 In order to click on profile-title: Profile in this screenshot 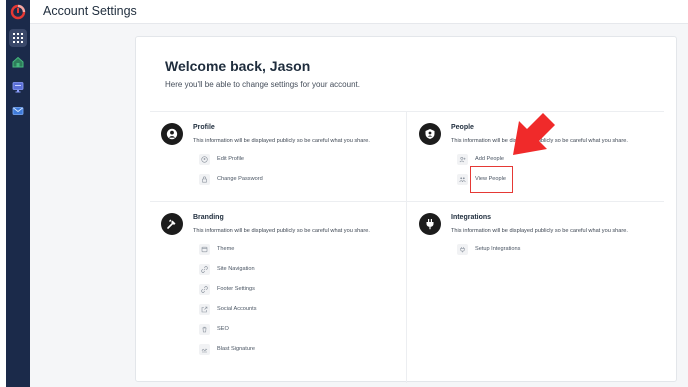, I will do `click(204, 127)`.